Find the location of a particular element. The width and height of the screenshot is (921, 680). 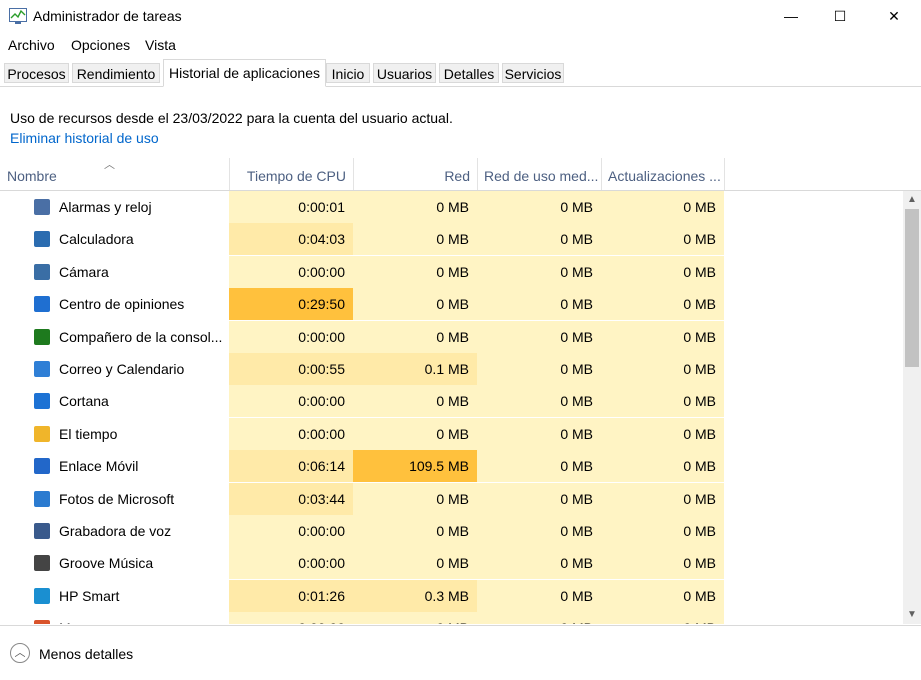

chevron-up-circle-icon: ︿ is located at coordinates (20, 653).